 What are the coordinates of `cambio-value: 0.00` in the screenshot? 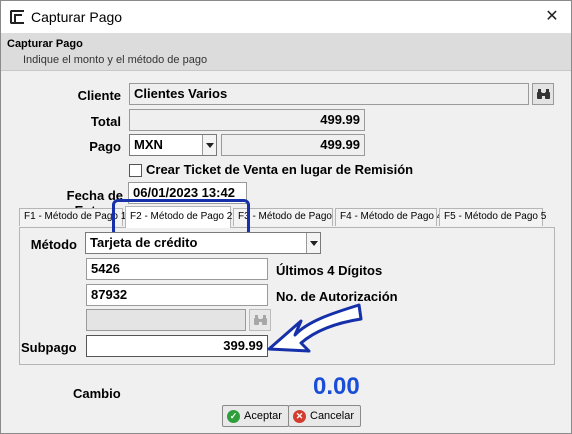 It's located at (336, 386).